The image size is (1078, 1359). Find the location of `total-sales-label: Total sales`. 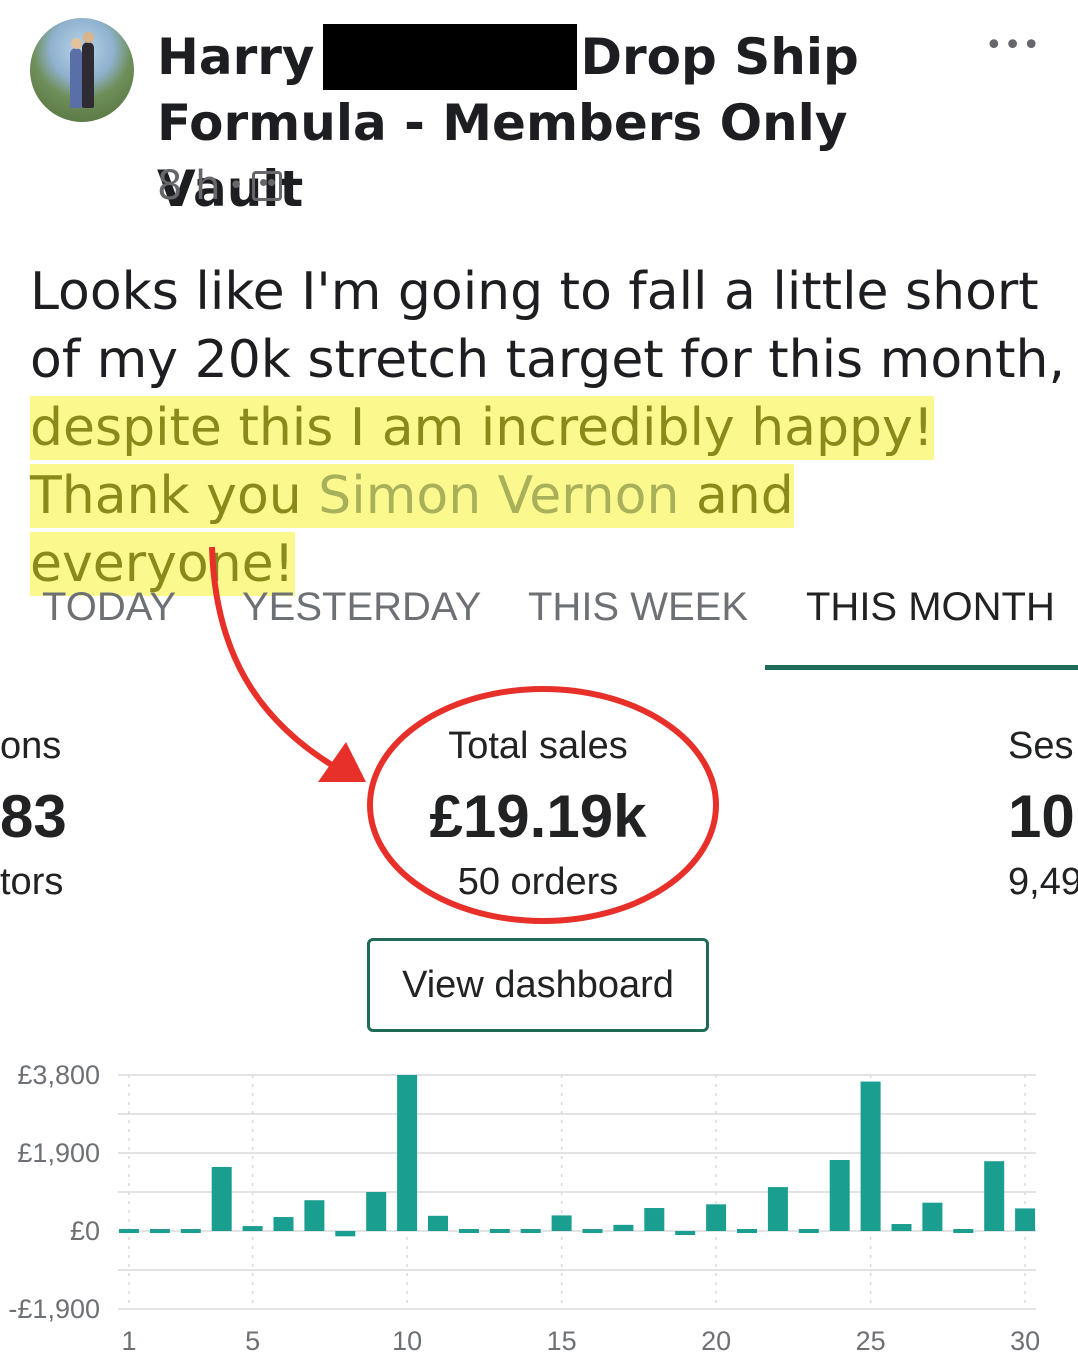

total-sales-label: Total sales is located at coordinates (538, 746).